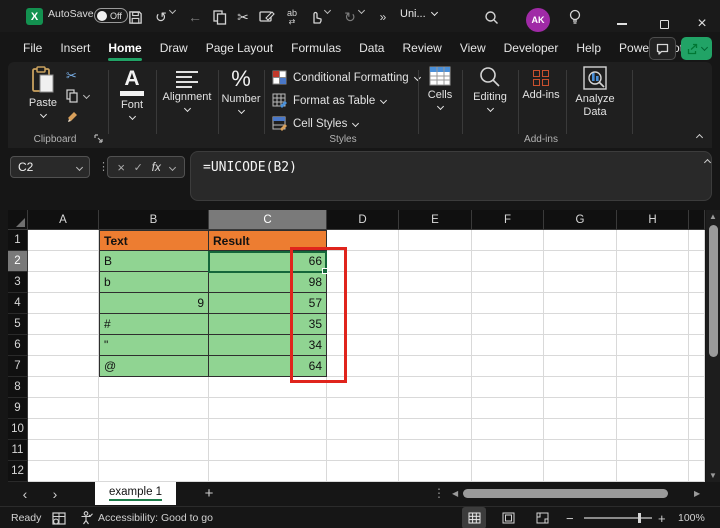 This screenshot has height=528, width=720. What do you see at coordinates (696, 48) in the screenshot?
I see `share-button` at bounding box center [696, 48].